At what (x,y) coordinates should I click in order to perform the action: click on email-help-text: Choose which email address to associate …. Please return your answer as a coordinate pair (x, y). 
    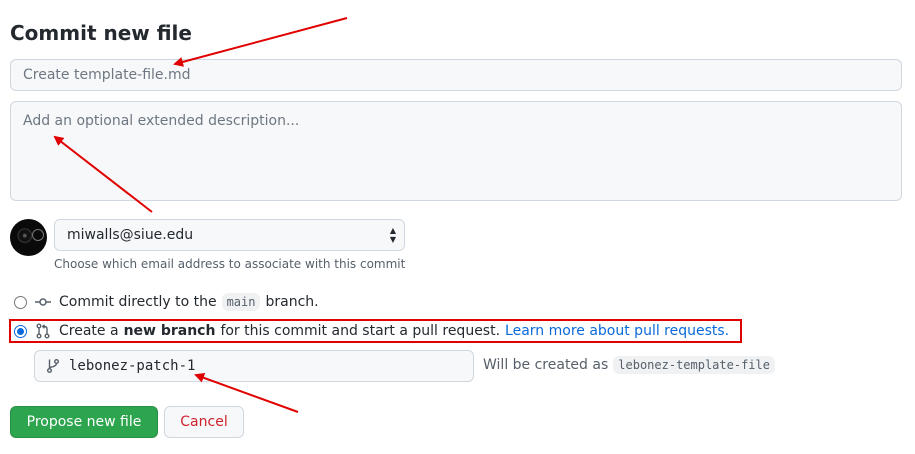
    Looking at the image, I should click on (230, 264).